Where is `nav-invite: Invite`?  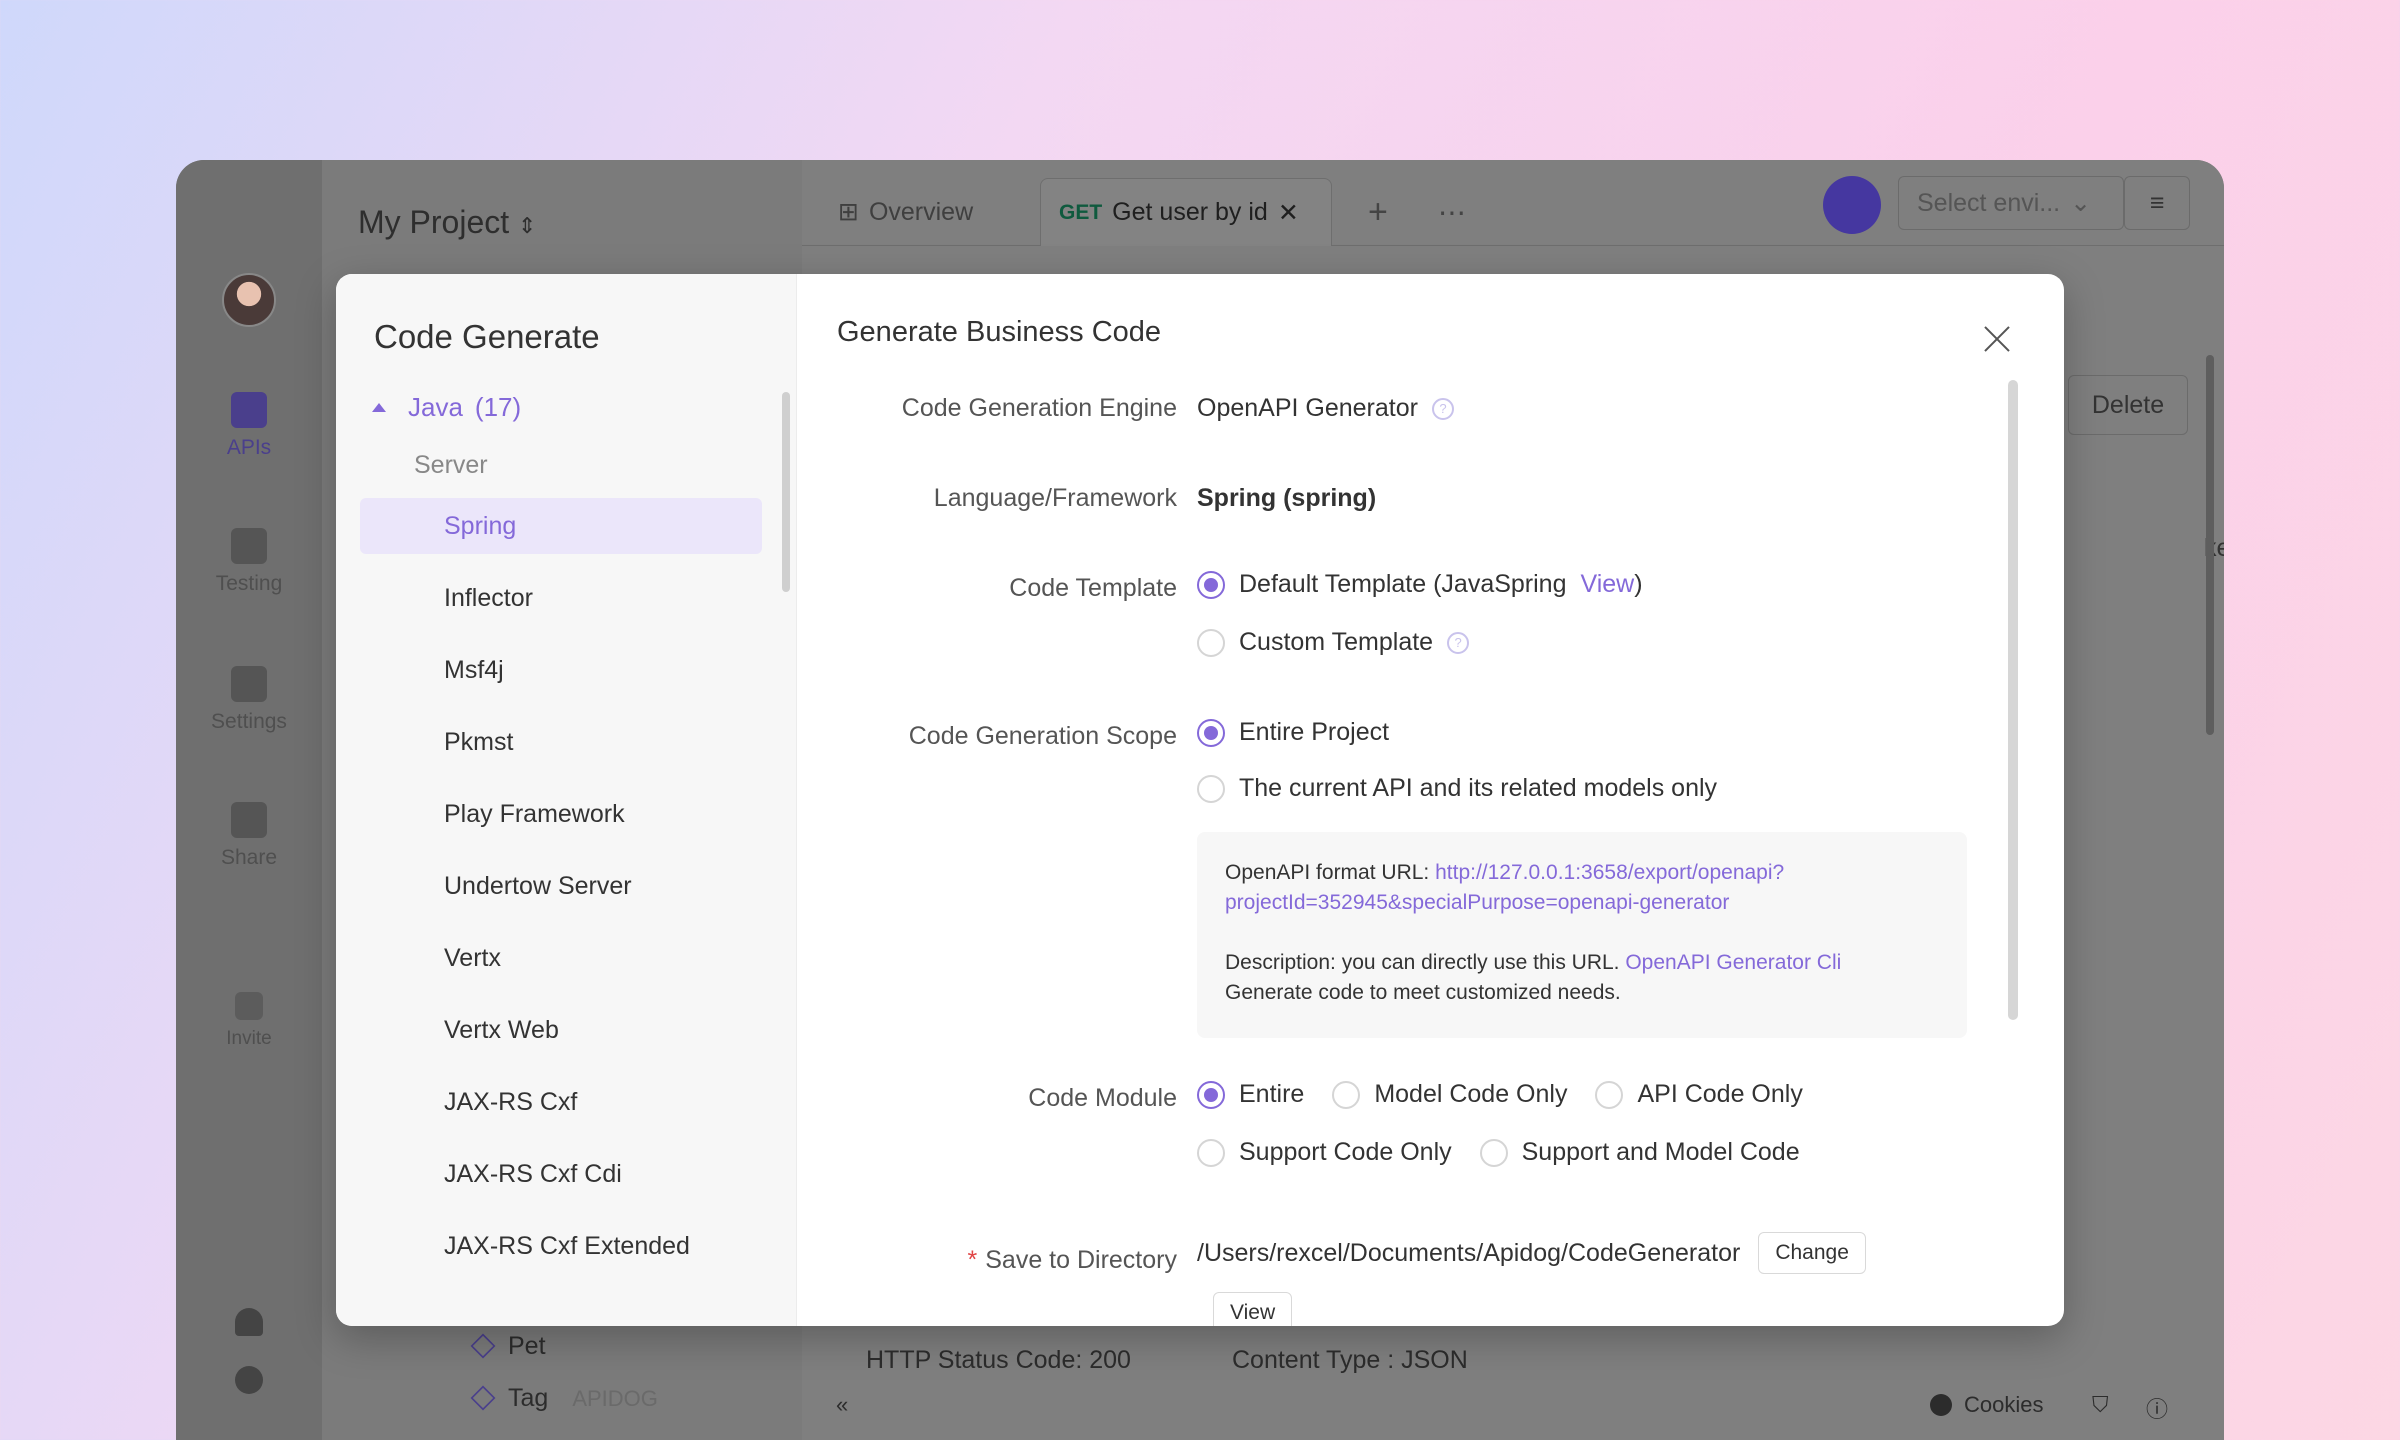 nav-invite: Invite is located at coordinates (249, 1021).